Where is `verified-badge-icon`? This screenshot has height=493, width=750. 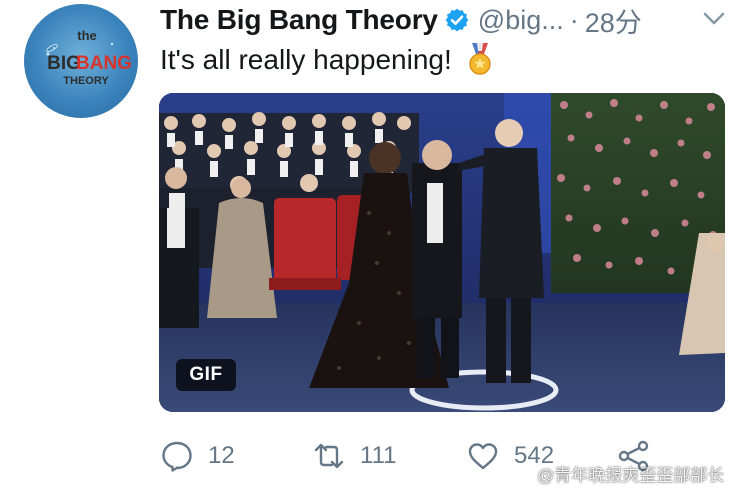
verified-badge-icon is located at coordinates (457, 20).